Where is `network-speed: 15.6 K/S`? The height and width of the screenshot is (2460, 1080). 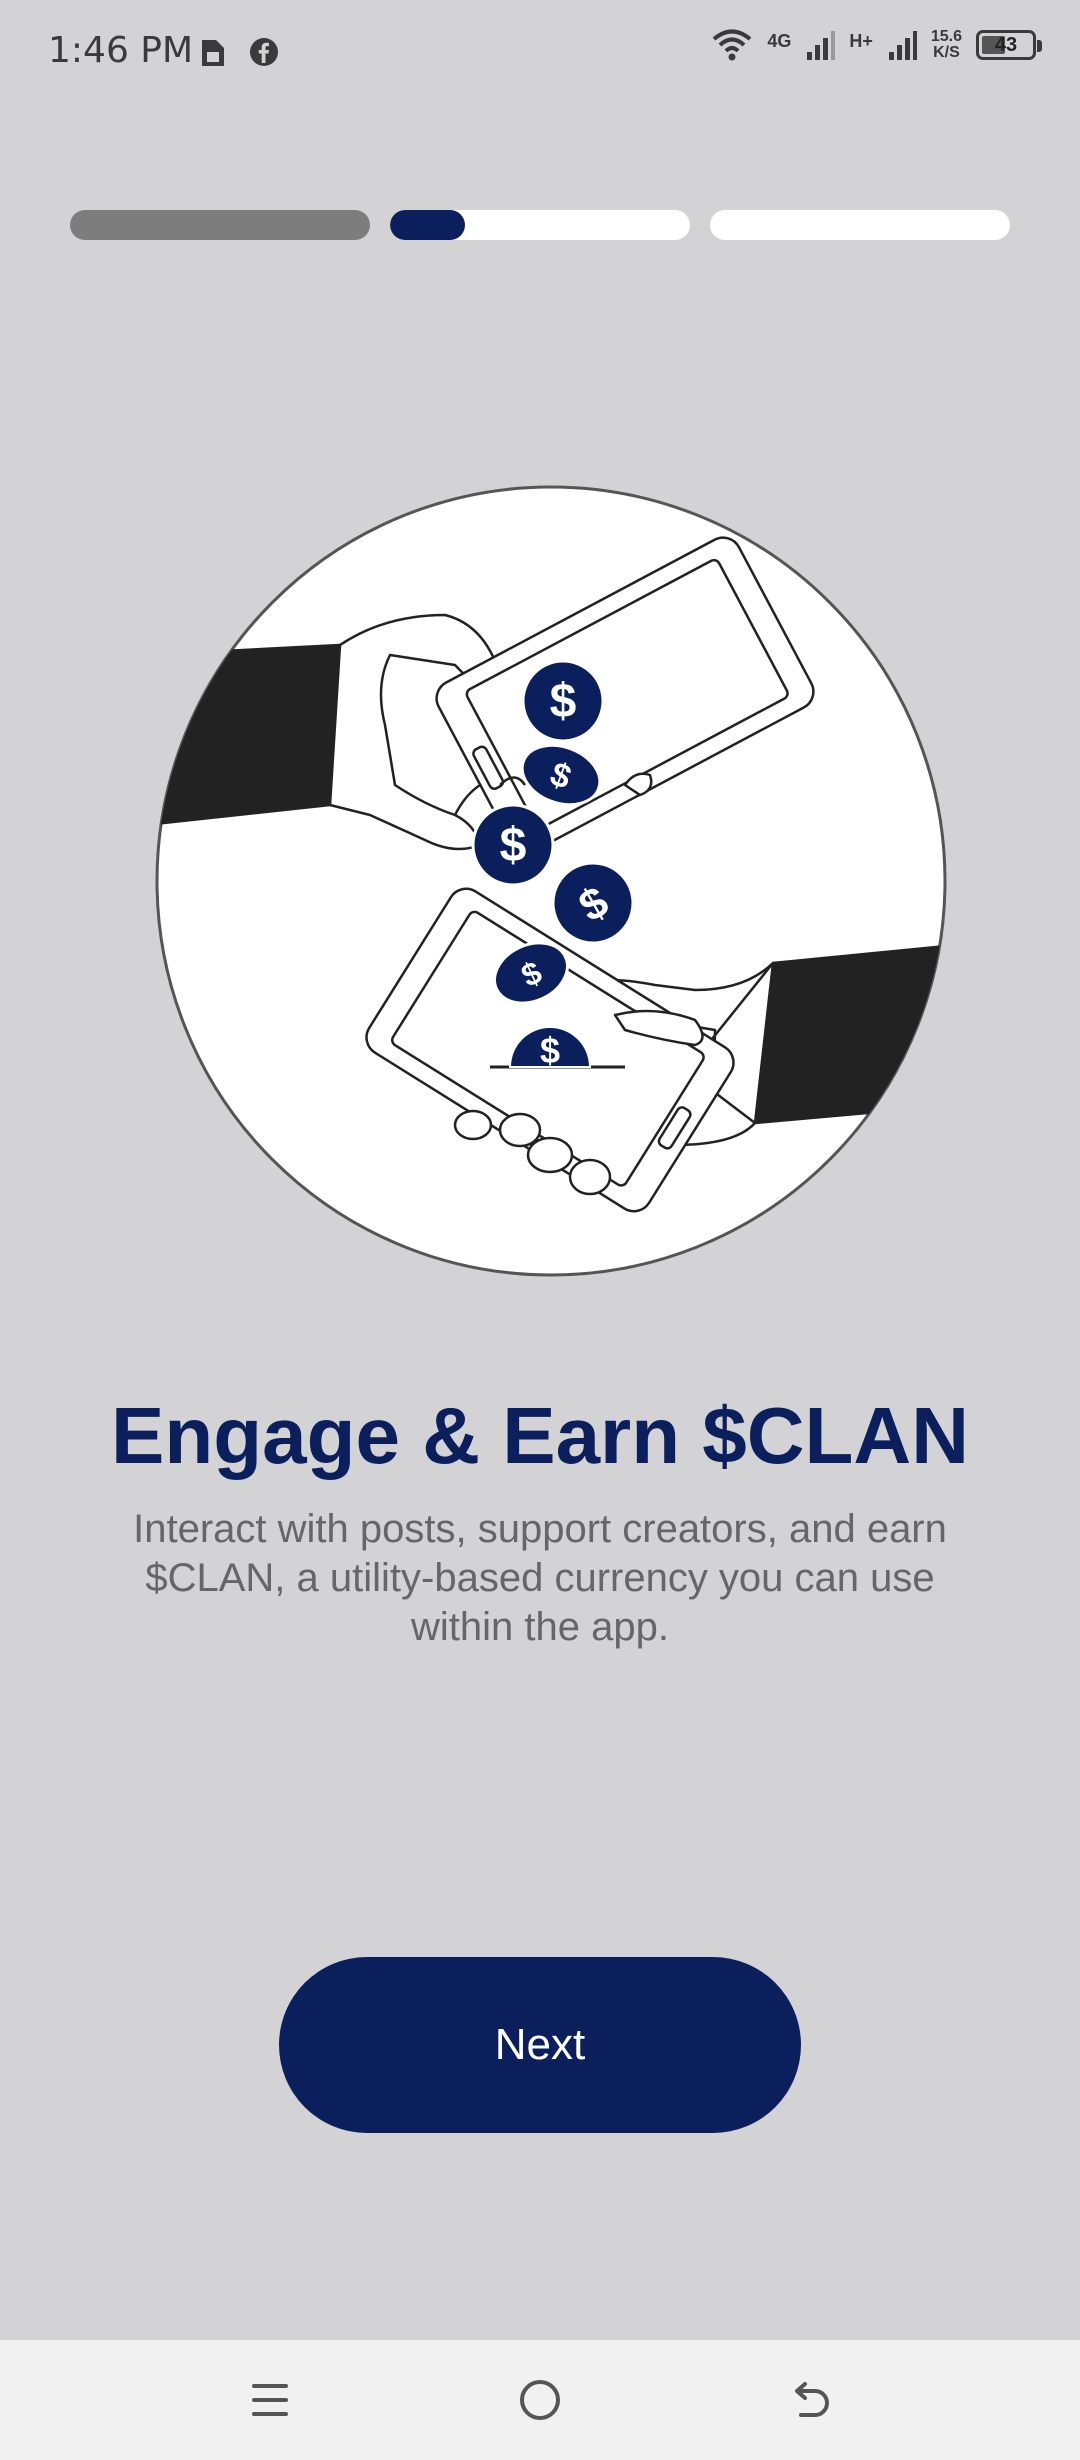 network-speed: 15.6 K/S is located at coordinates (946, 45).